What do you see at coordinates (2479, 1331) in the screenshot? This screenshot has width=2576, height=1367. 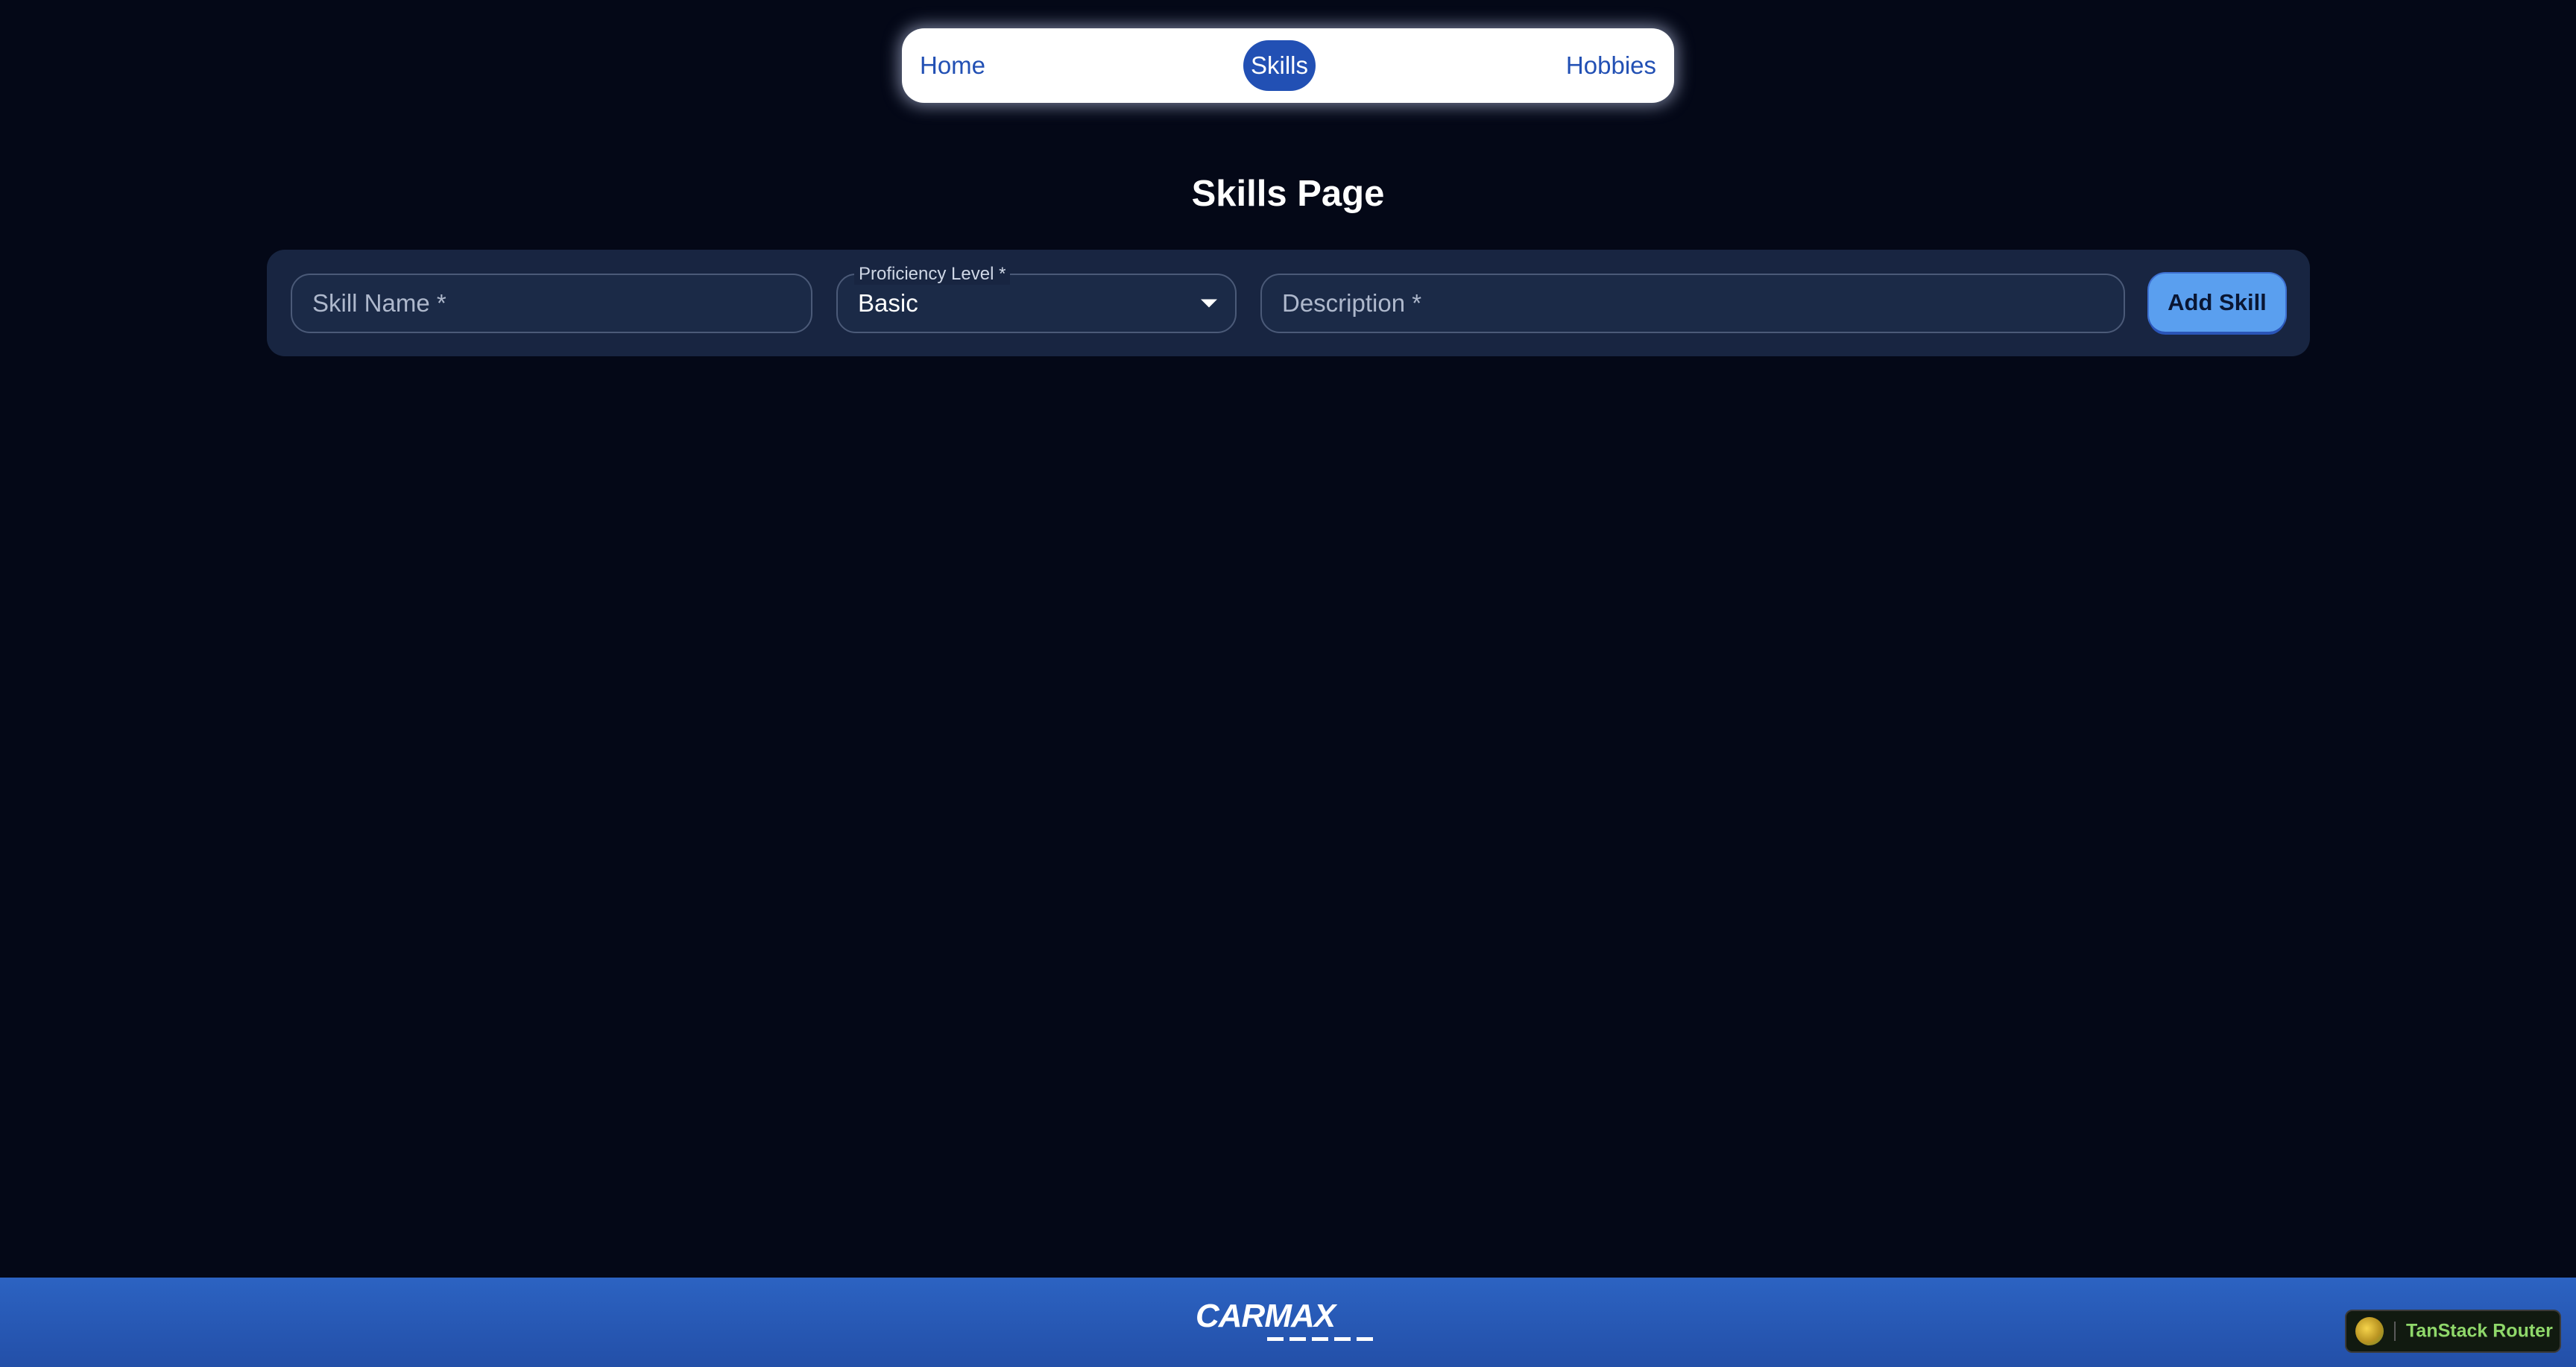 I see `tanstack-router-label: TanStack Router` at bounding box center [2479, 1331].